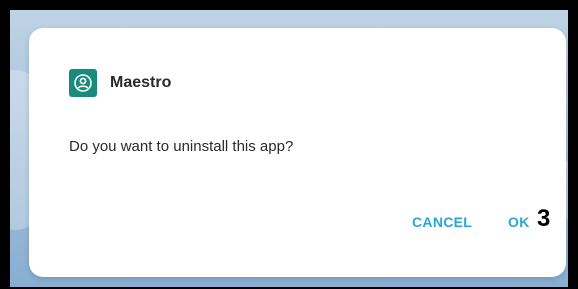 This screenshot has width=578, height=289. Describe the element at coordinates (544, 218) in the screenshot. I see `step-marker: 3` at that location.